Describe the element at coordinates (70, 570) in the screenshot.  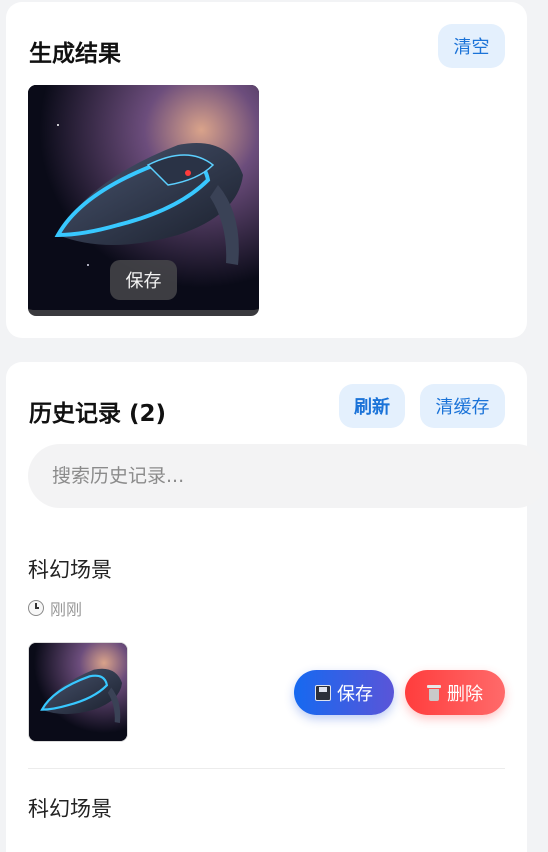
I see `history-item-title: 科幻场景` at that location.